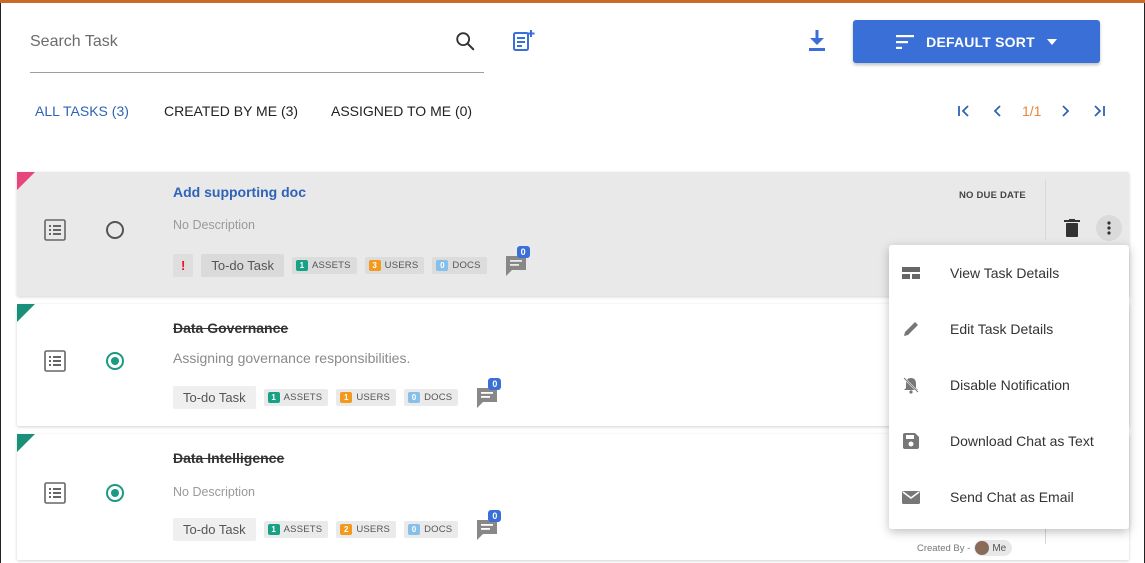 This screenshot has height=563, width=1145. Describe the element at coordinates (1005, 273) in the screenshot. I see `menu-item-label: View Task Details` at that location.